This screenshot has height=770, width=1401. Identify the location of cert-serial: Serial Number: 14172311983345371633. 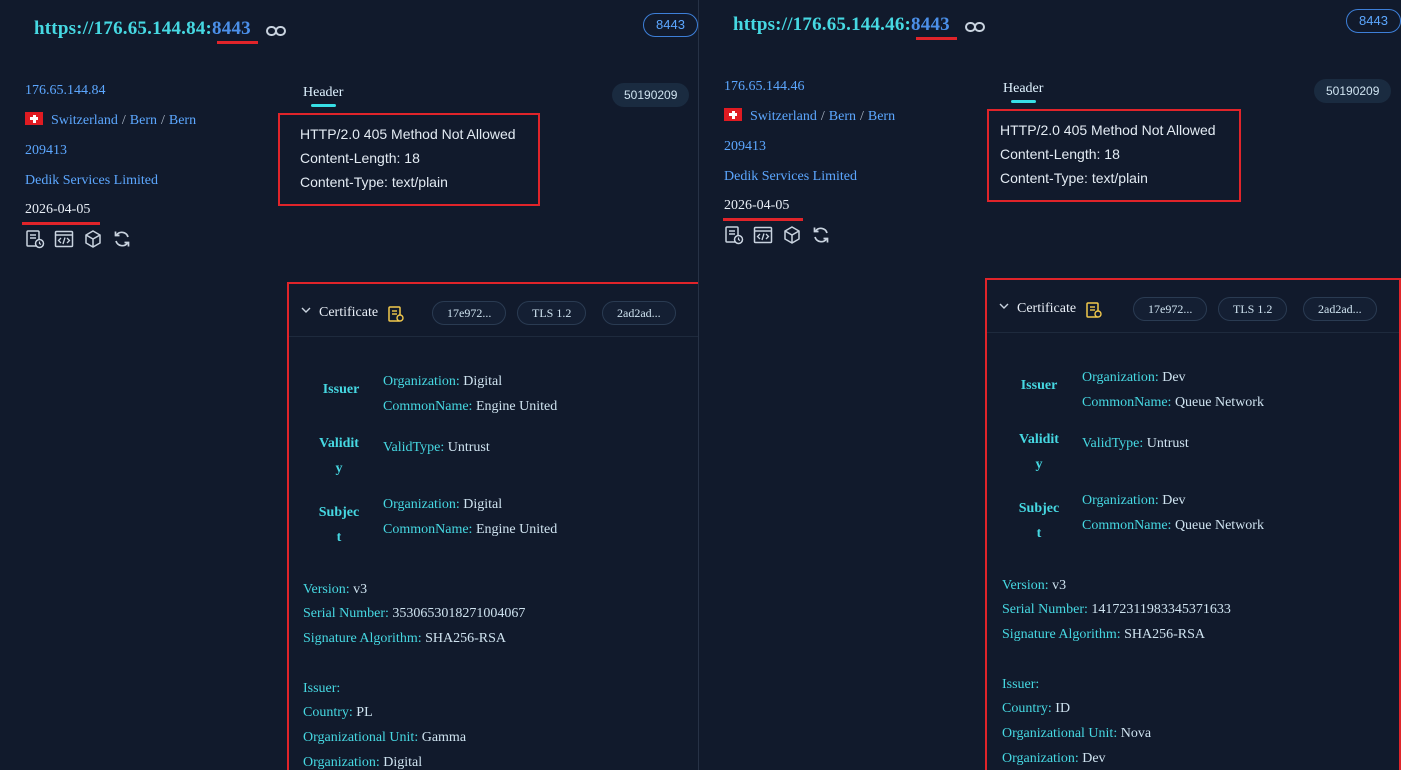
(1116, 609).